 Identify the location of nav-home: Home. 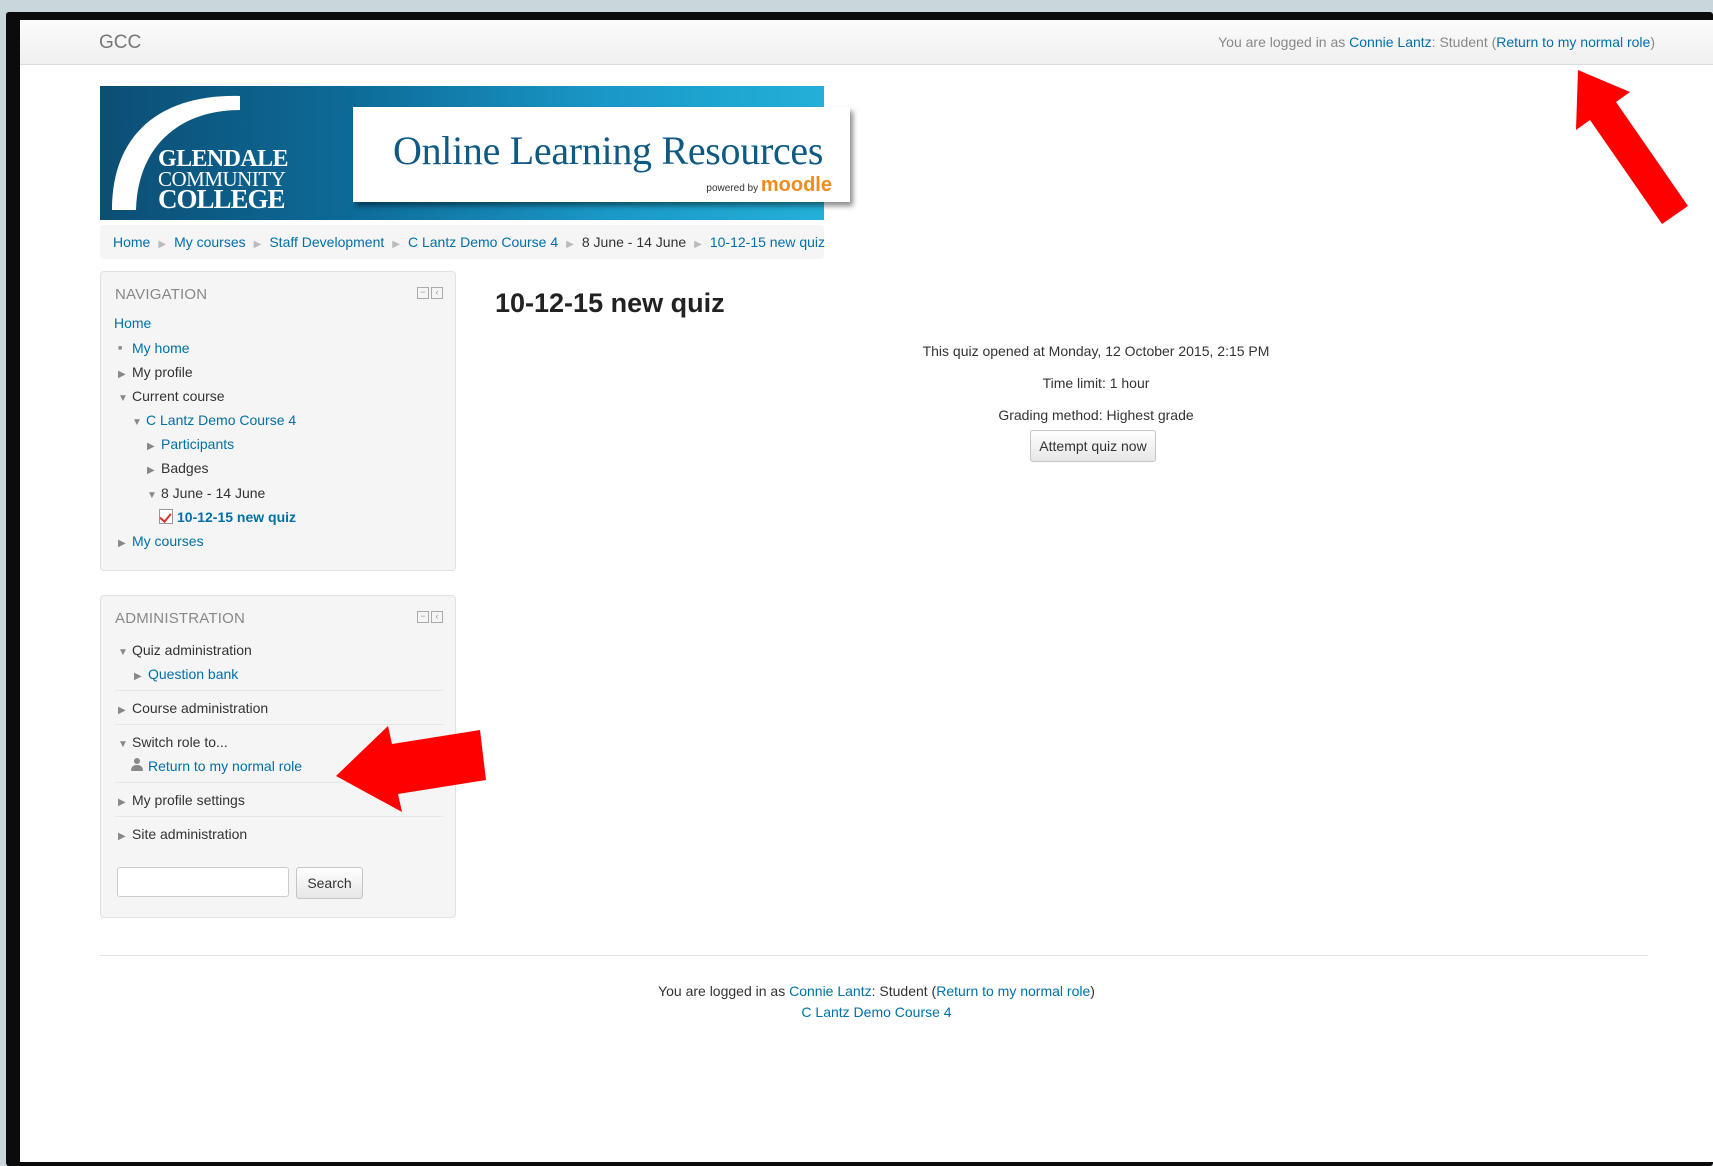
(132, 323).